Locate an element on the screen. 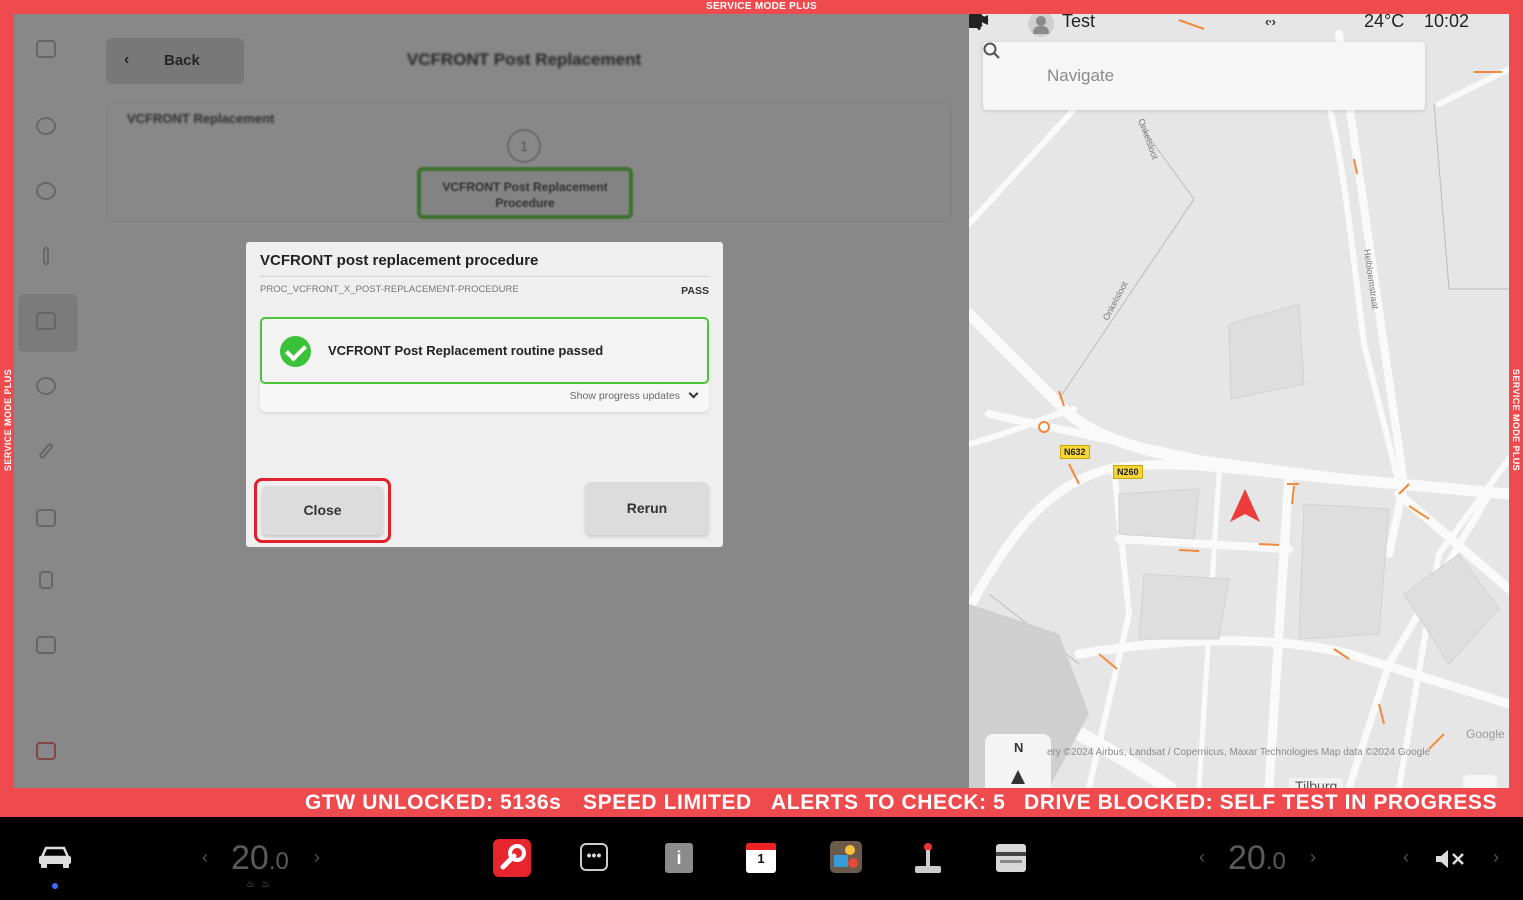  gtw-unlocked-status: GTW UNLOCKED: 5136s is located at coordinates (433, 802).